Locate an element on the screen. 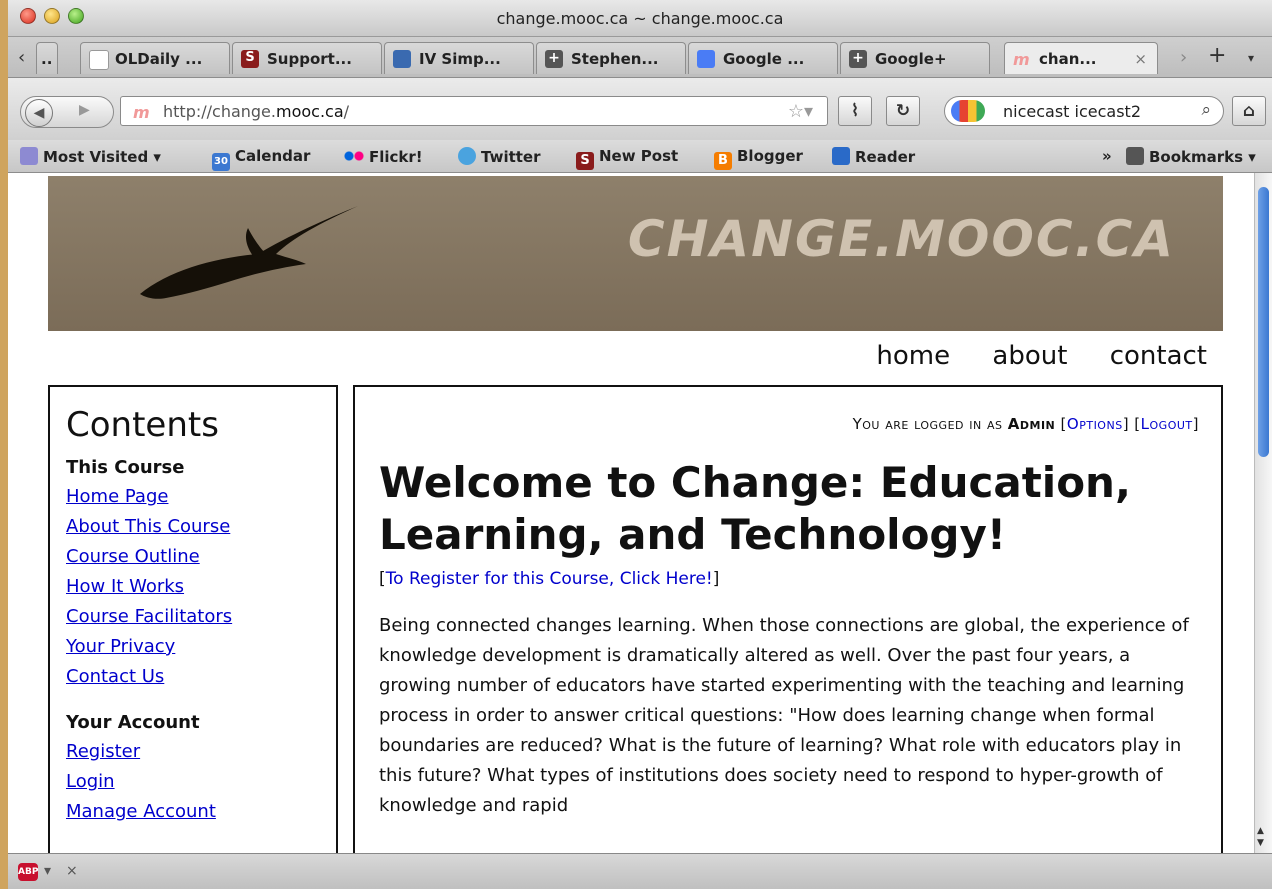 Image resolution: width=1272 pixels, height=889 pixels. bookmark-star-icon: ☆▾ is located at coordinates (800, 111).